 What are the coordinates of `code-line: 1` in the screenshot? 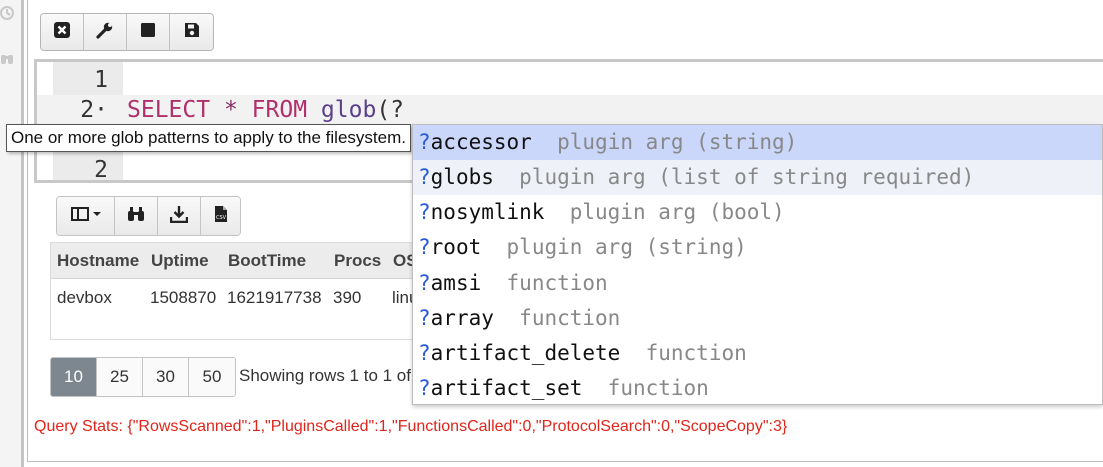 It's located at (570, 80).